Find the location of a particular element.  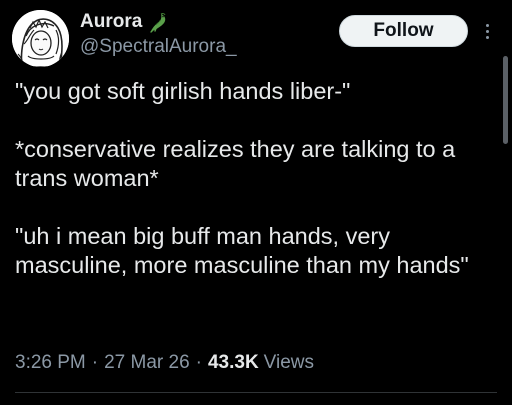

user-handle: @SpectralAurora_ is located at coordinates (158, 47).